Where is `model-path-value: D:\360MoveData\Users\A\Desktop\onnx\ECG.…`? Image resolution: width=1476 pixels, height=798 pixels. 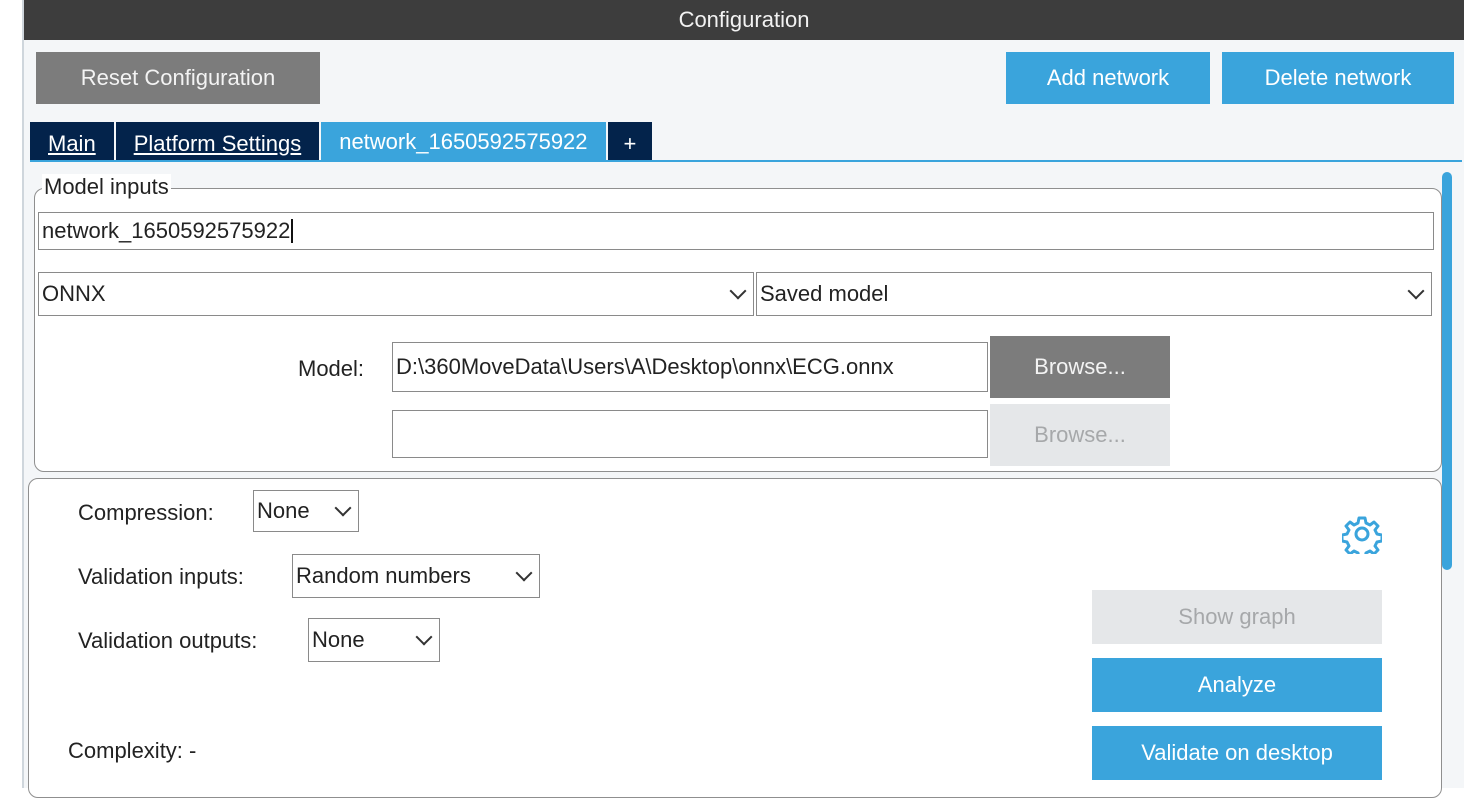 model-path-value: D:\360MoveData\Users\A\Desktop\onnx\ECG.… is located at coordinates (645, 366).